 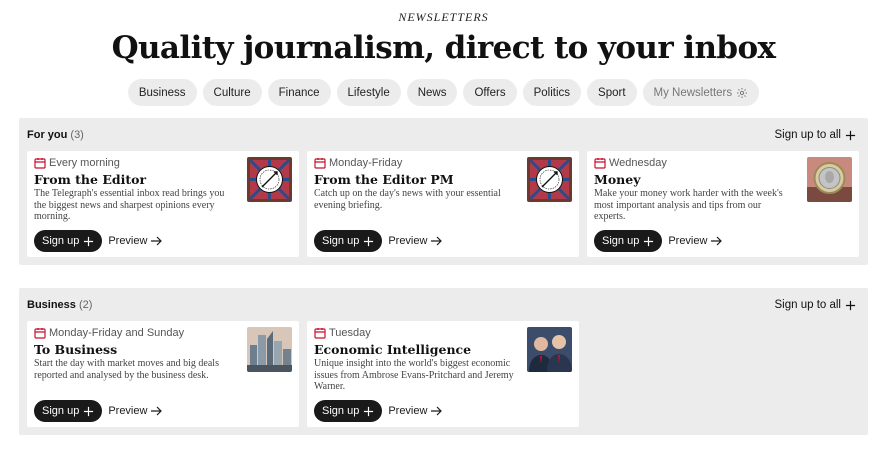 What do you see at coordinates (384, 179) in the screenshot?
I see `card-title: From the Editor PM` at bounding box center [384, 179].